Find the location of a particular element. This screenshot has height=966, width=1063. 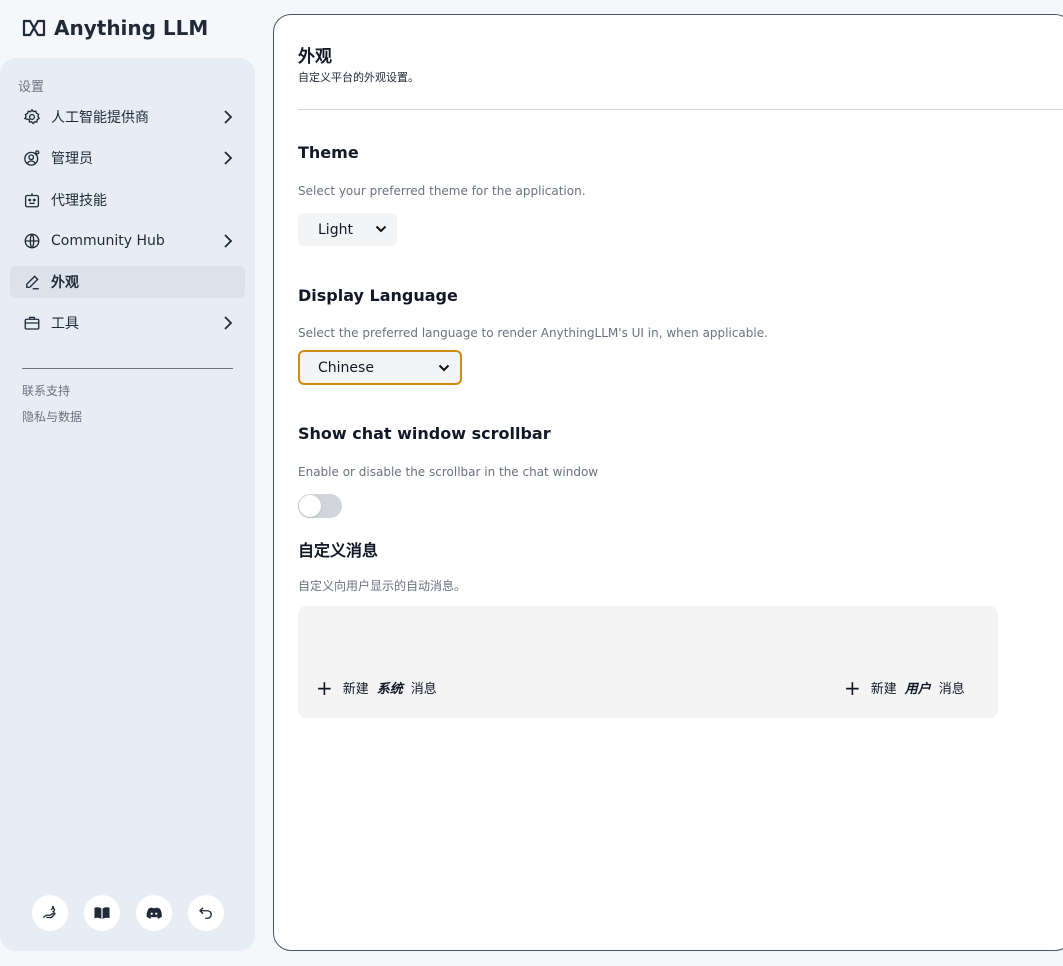

sidebar-item-admin: 管理员 is located at coordinates (127, 158).